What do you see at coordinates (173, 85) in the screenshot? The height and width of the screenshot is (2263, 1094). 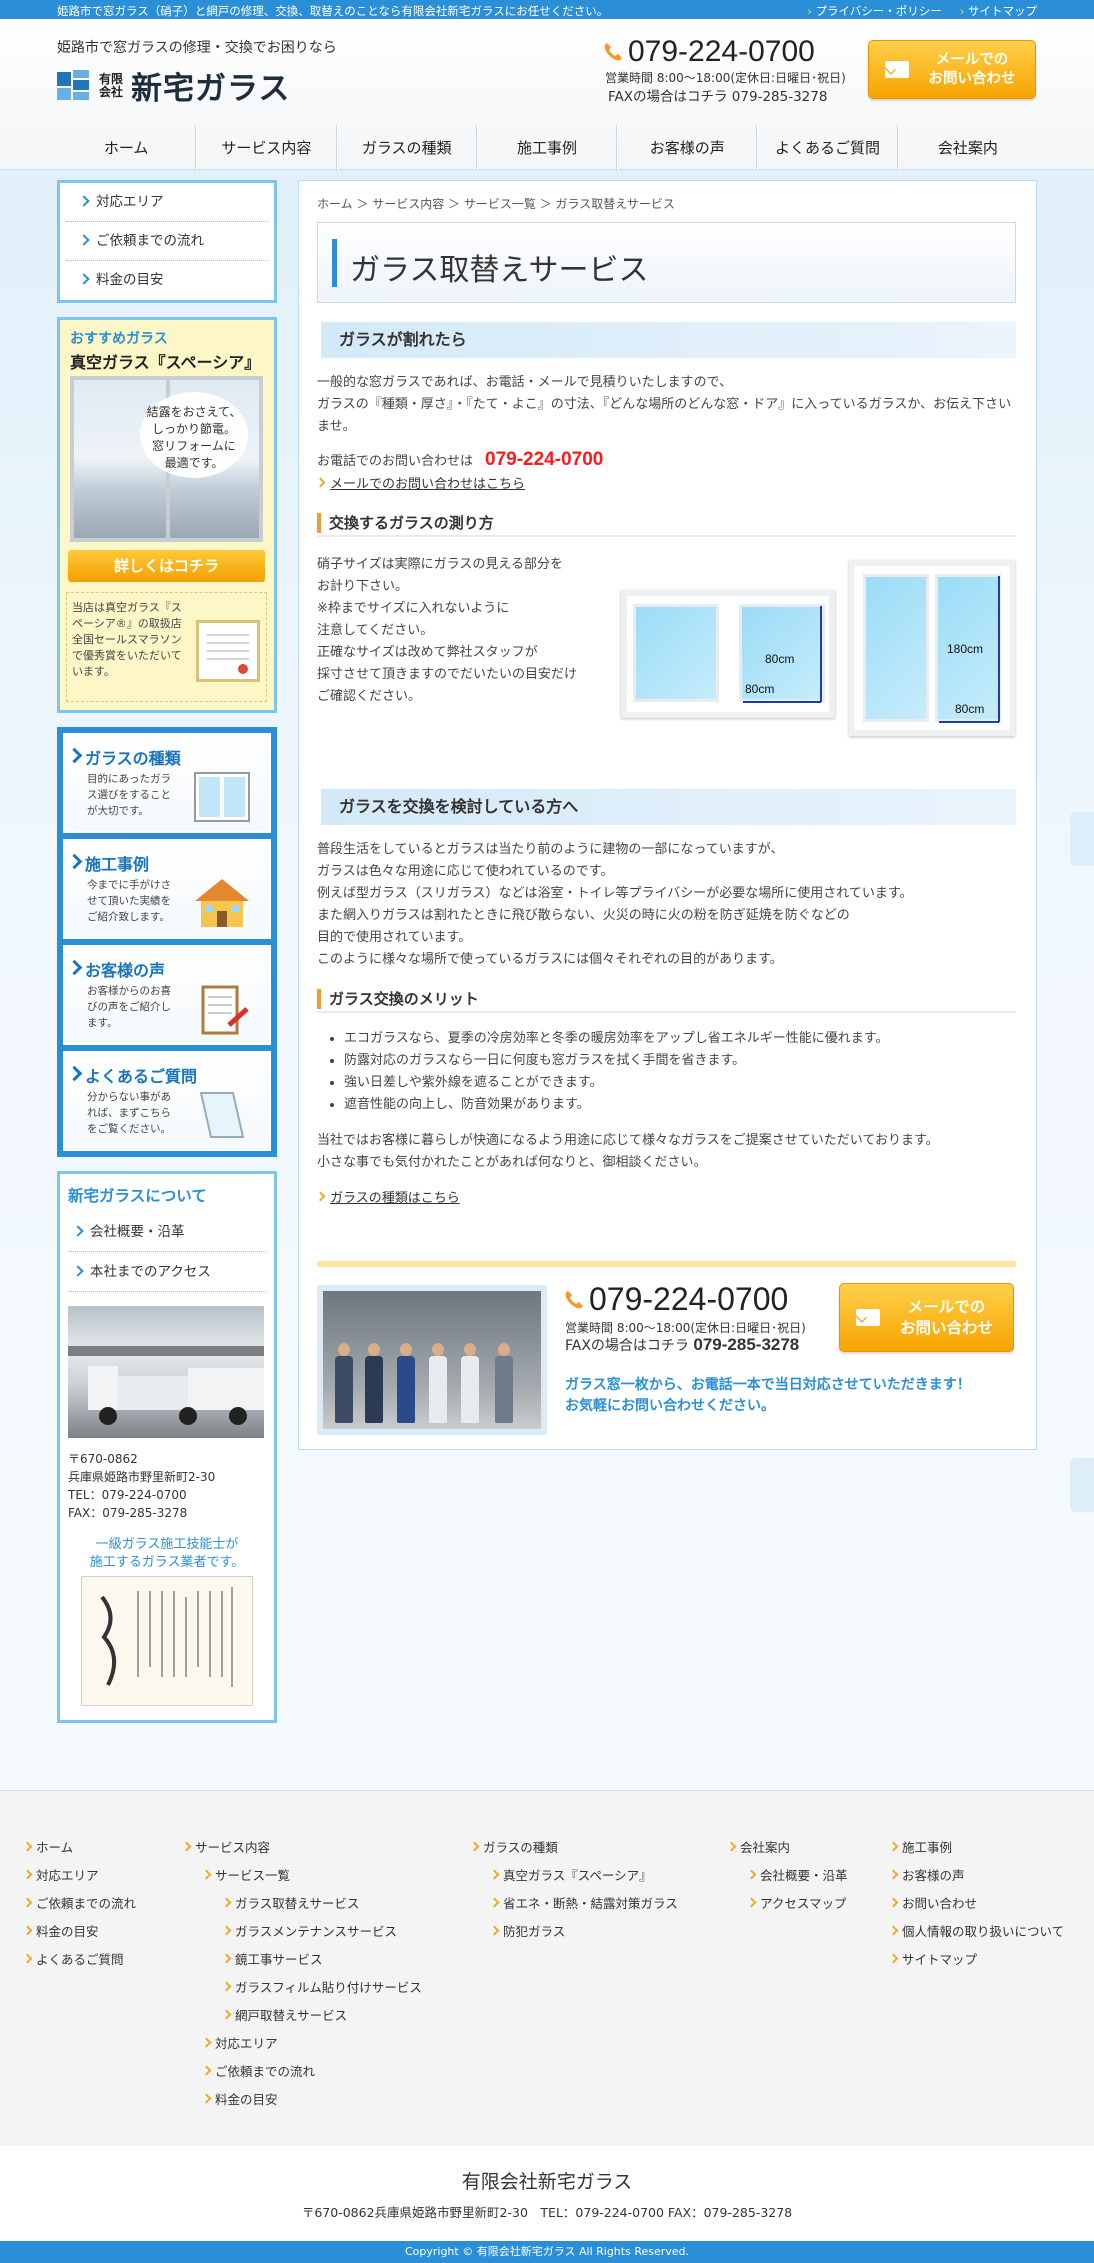 I see `logo: 有限 会社 新宅ガラス` at bounding box center [173, 85].